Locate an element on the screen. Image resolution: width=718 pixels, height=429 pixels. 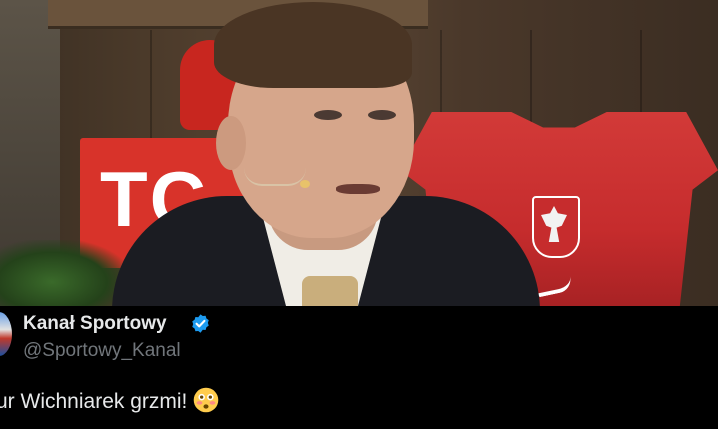
tweet-text: ur Wichniarek grzmi! is located at coordinates (109, 401).